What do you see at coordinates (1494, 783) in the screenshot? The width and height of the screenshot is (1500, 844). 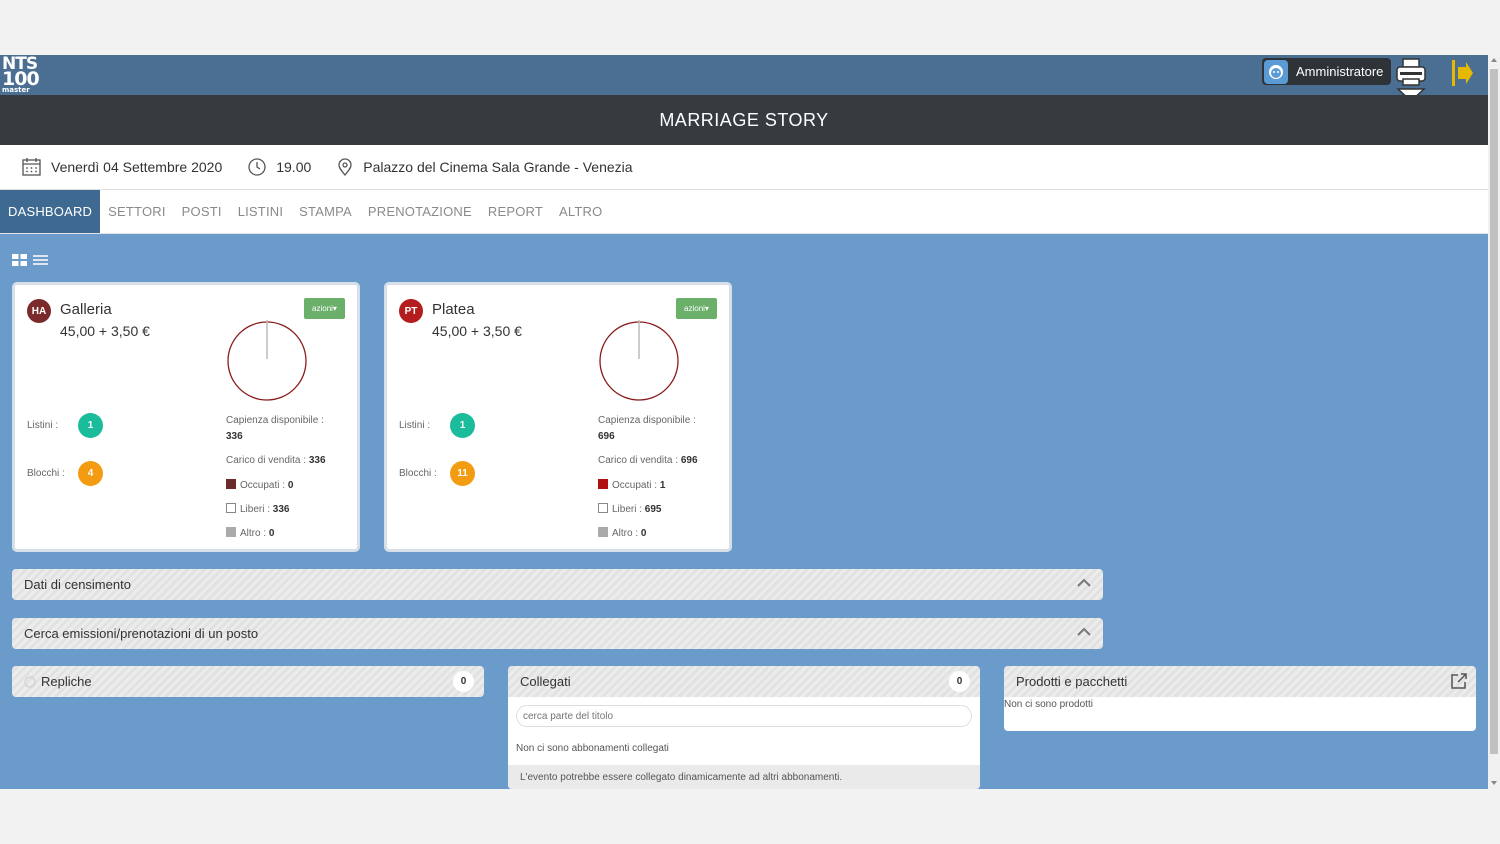 I see `scroll-down-icon` at bounding box center [1494, 783].